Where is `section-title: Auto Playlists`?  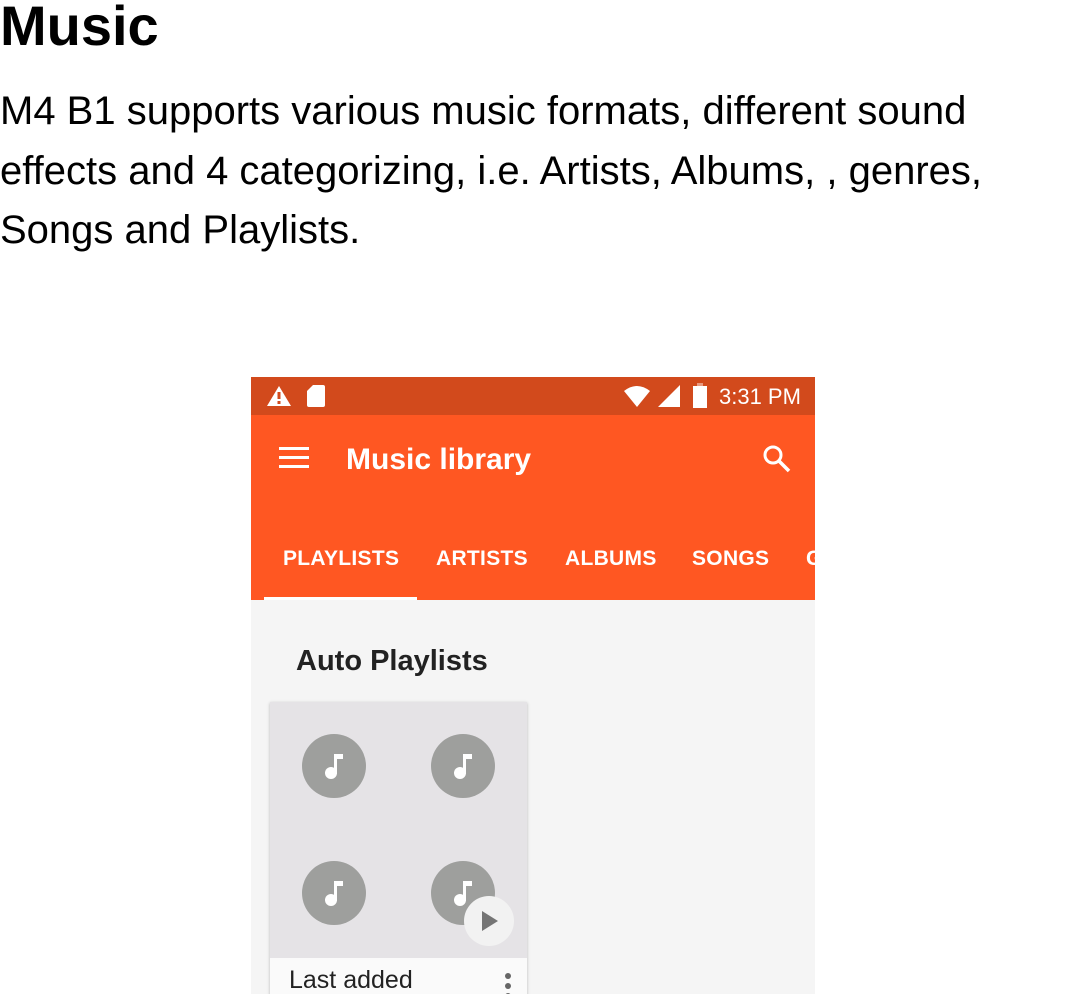 section-title: Auto Playlists is located at coordinates (392, 661).